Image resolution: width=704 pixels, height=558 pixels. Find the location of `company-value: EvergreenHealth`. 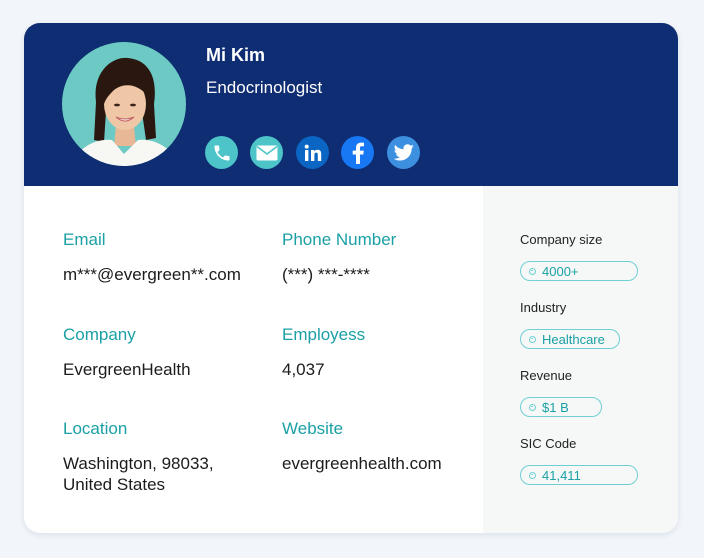

company-value: EvergreenHealth is located at coordinates (127, 369).